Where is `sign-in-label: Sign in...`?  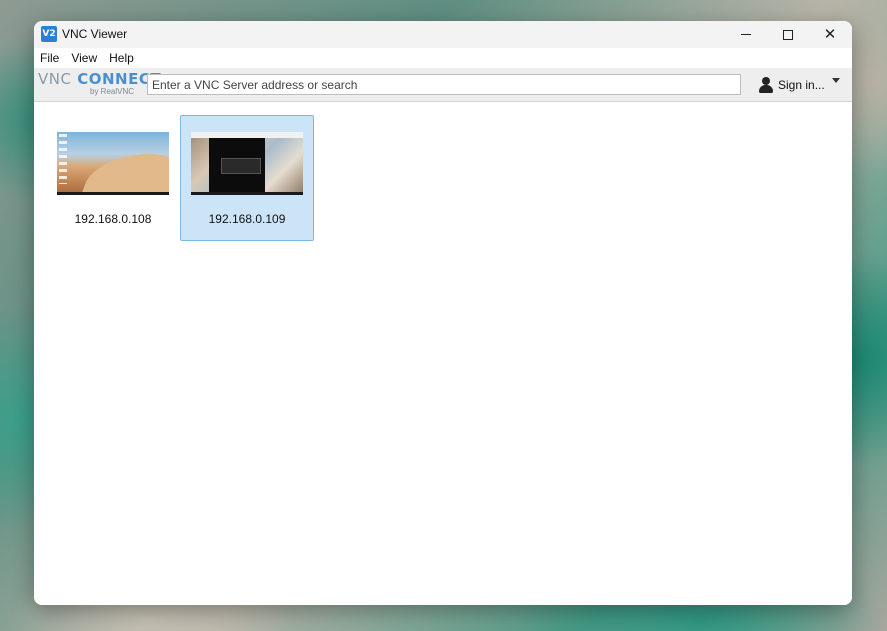 sign-in-label: Sign in... is located at coordinates (801, 85).